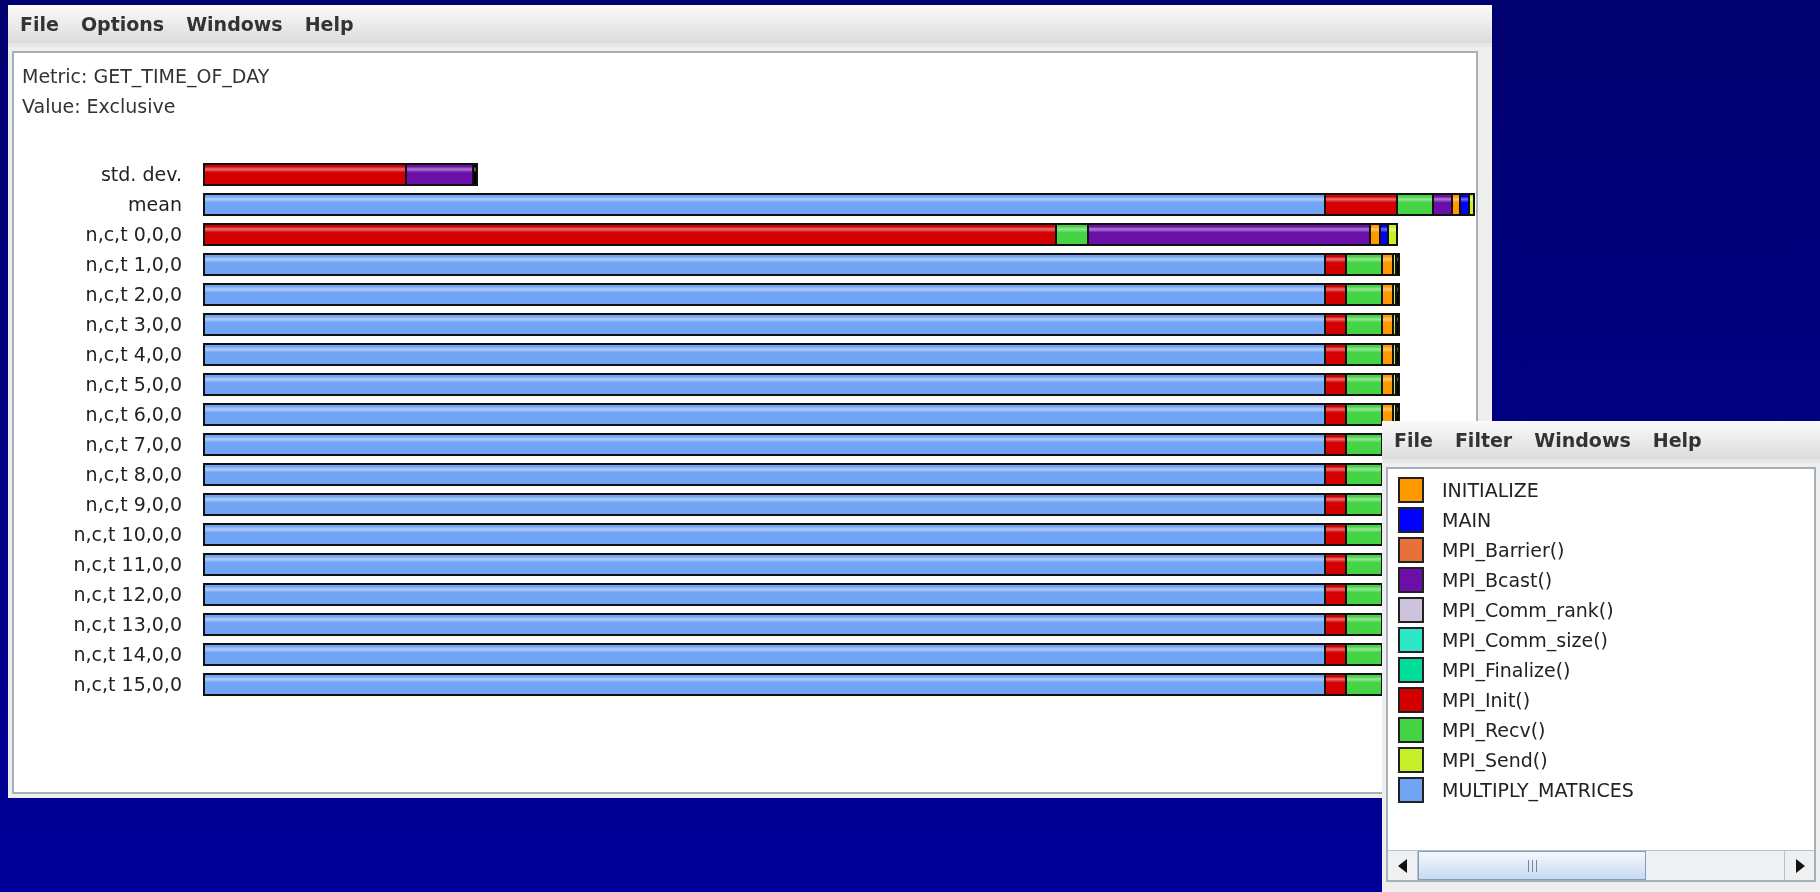 This screenshot has width=1820, height=892. Describe the element at coordinates (133, 474) in the screenshot. I see `row-label: n,c,t 8,0,0` at that location.